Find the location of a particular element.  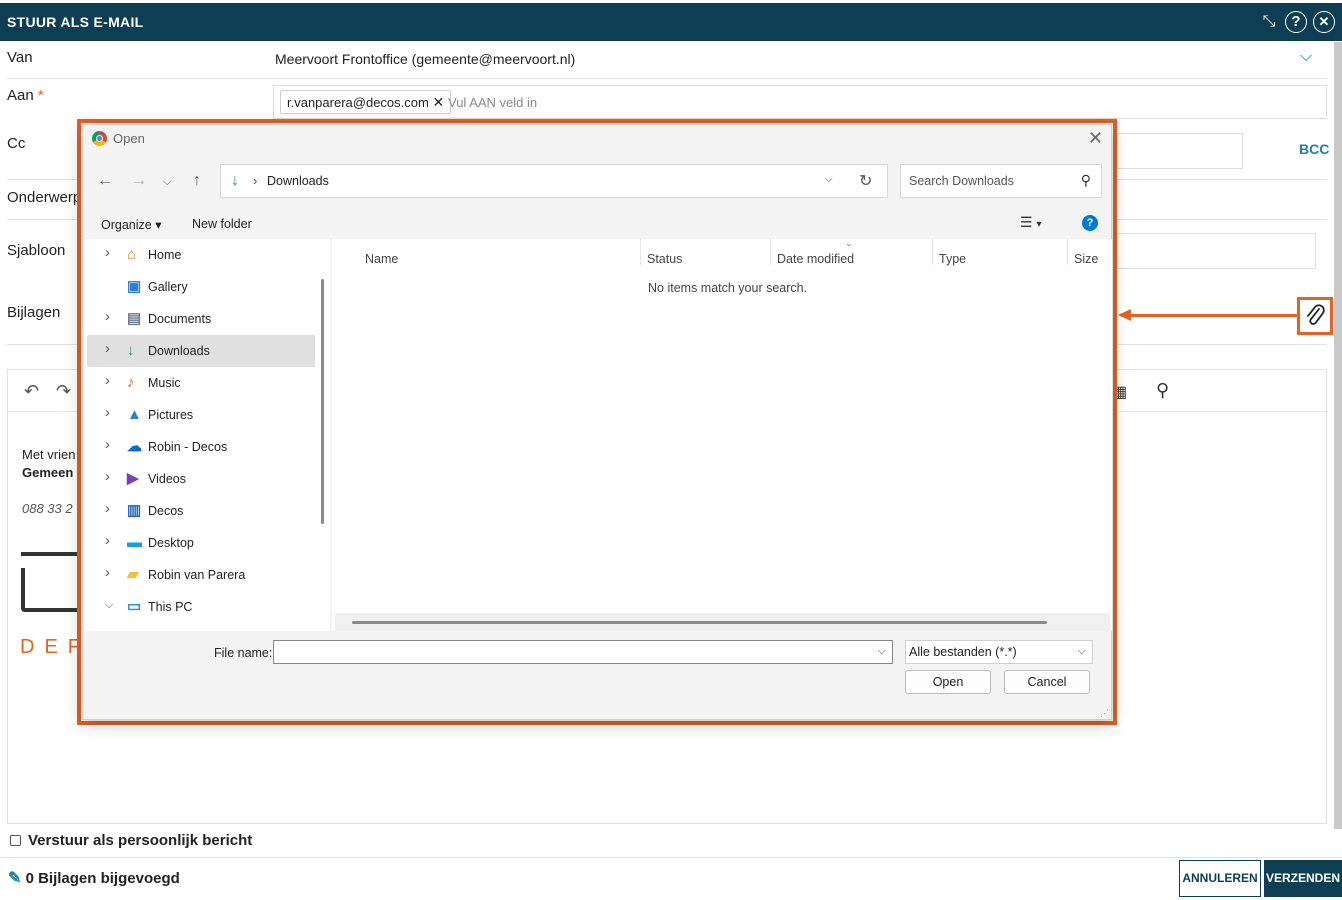

cancel-button: ANNULEREN is located at coordinates (1220, 878).